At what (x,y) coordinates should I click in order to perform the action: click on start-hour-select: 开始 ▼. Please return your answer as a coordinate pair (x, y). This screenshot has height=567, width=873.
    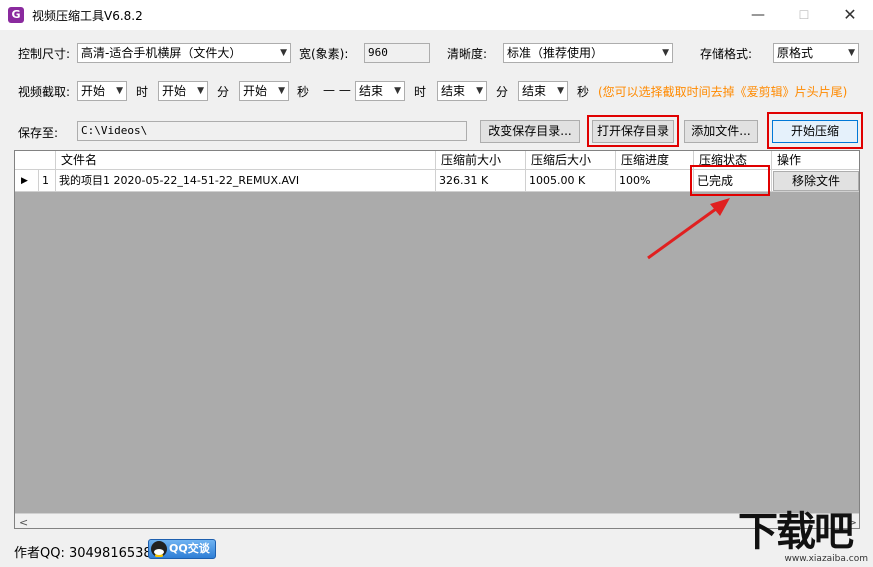
    Looking at the image, I should click on (102, 91).